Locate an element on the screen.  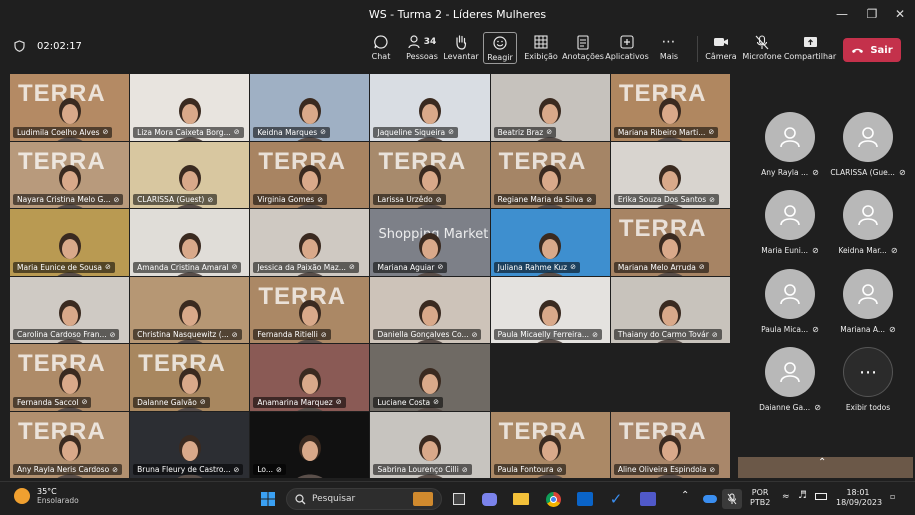
participant-name-label: Erika Souza Dos Santos ⊘ is located at coordinates (666, 199).